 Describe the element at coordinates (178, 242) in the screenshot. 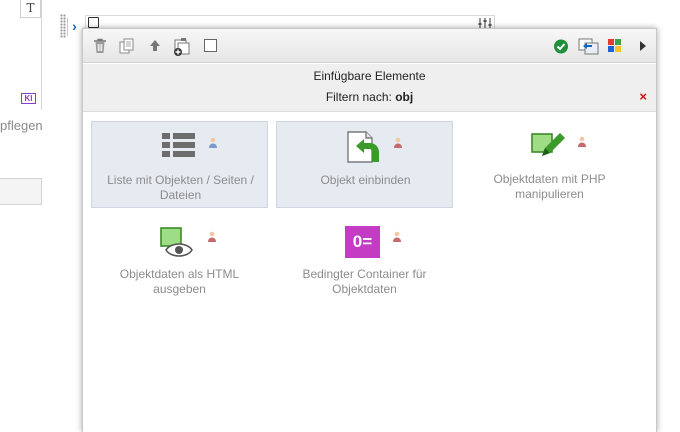

I see `eye-icon` at that location.